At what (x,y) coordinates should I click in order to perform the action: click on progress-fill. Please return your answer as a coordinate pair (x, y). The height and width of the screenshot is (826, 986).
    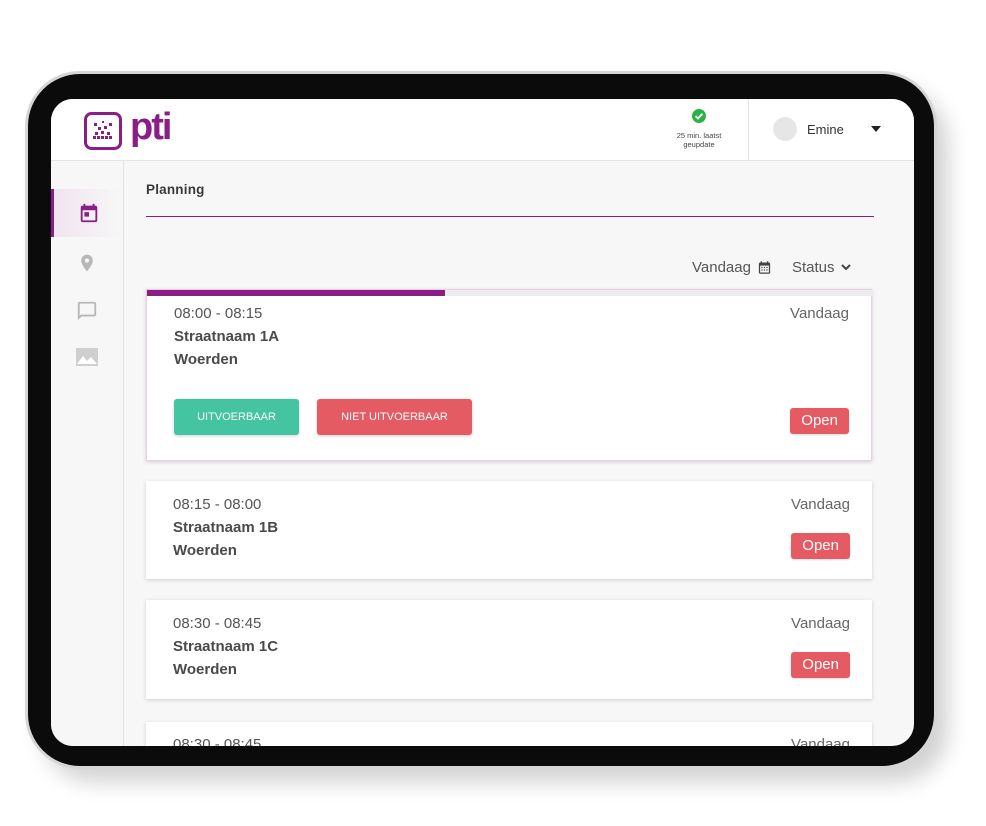
    Looking at the image, I should click on (296, 293).